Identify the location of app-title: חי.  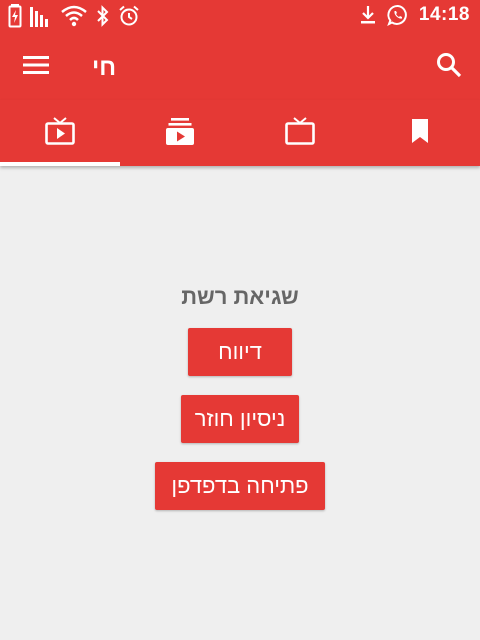
(104, 67).